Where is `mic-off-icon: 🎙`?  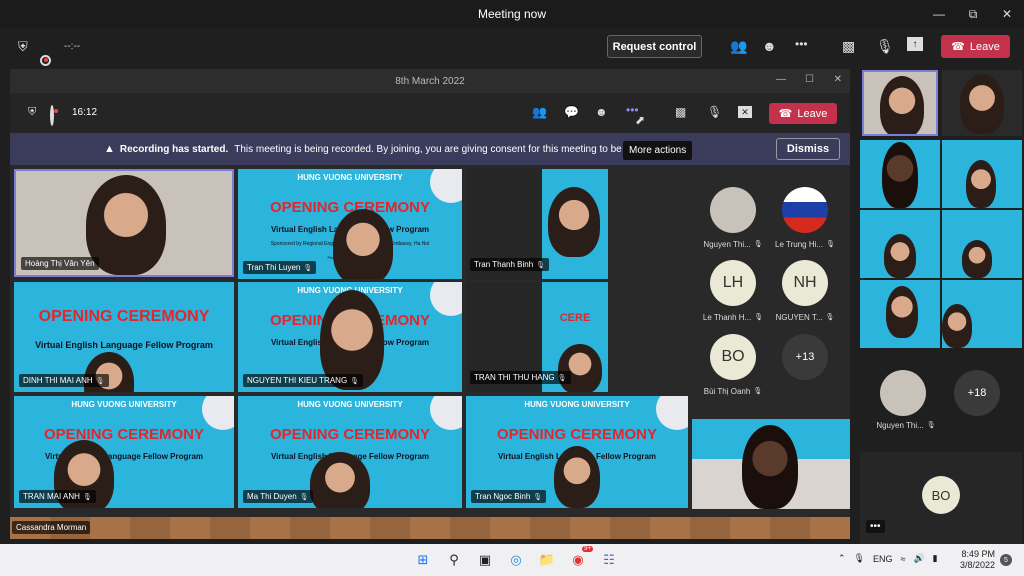 mic-off-icon: 🎙 is located at coordinates (885, 46).